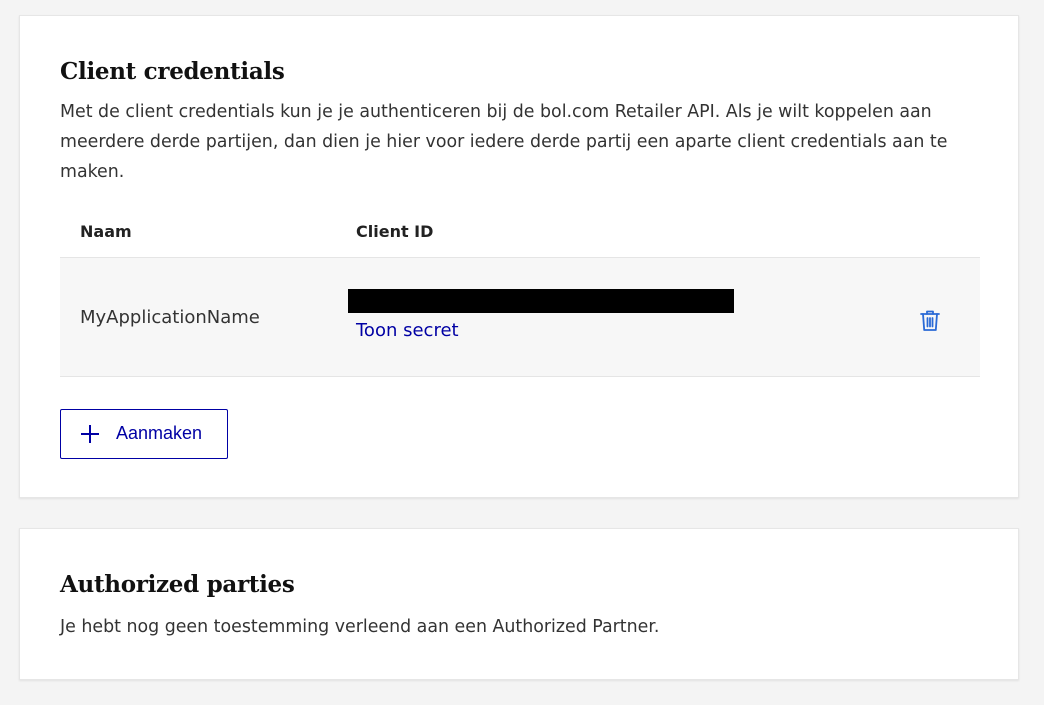 The image size is (1044, 705). I want to click on table-row: MyApplicationName Toon secret, so click(520, 317).